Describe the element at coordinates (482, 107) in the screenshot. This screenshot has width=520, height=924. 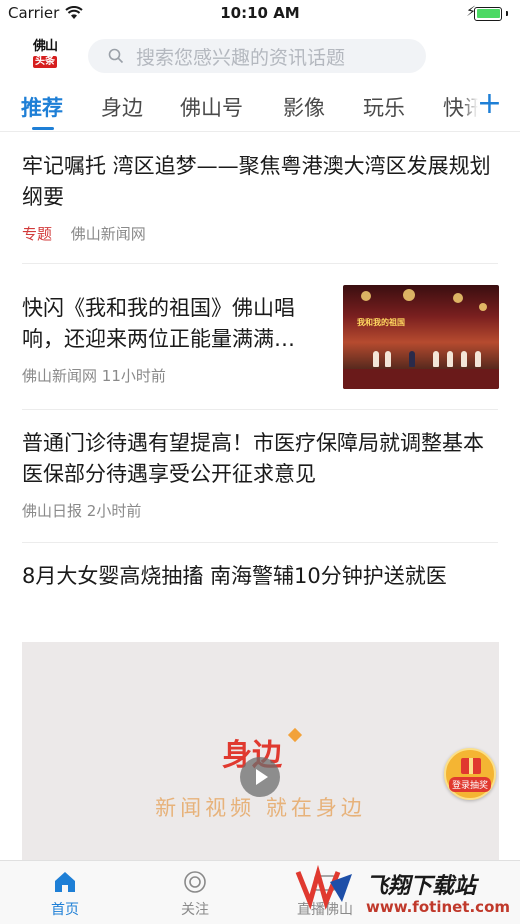
I see `add-tab-button: +` at that location.